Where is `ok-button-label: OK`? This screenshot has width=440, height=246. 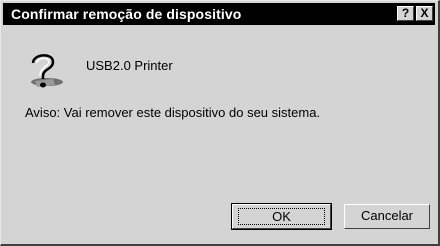
ok-button-label: OK is located at coordinates (281, 216).